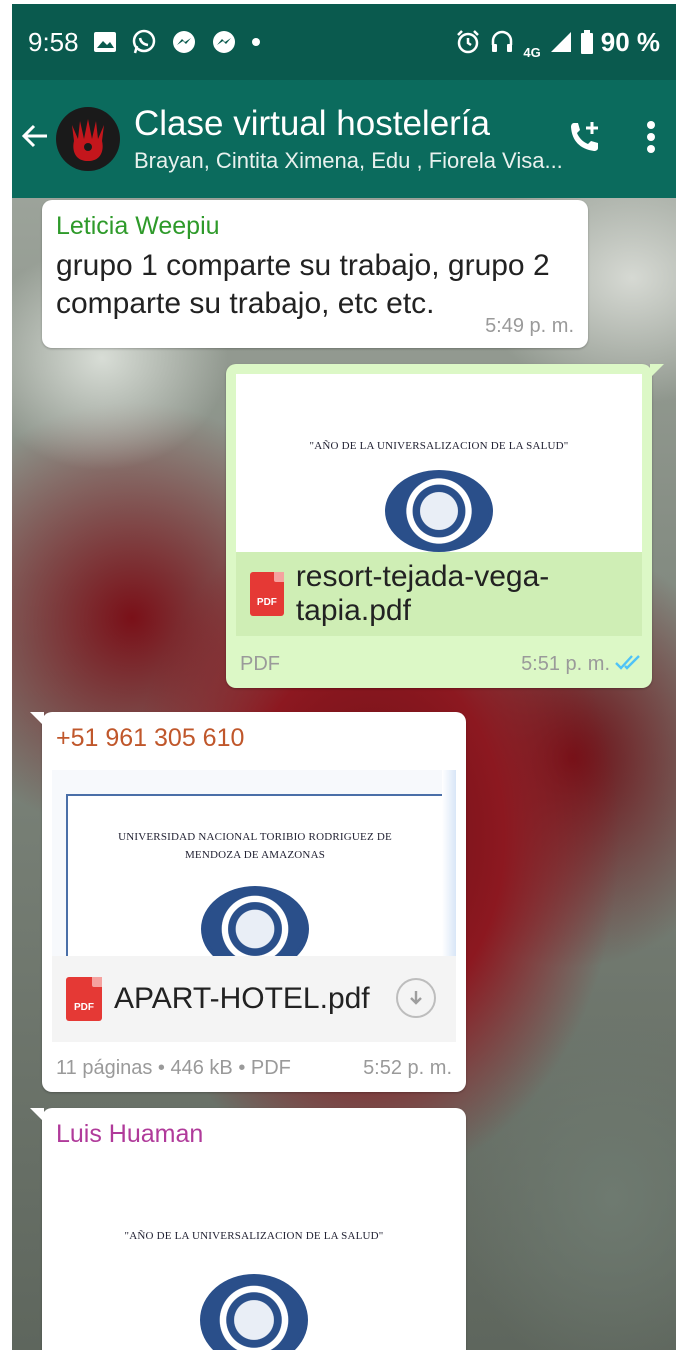 This screenshot has width=687, height=1354. I want to click on dot-icon, so click(256, 42).